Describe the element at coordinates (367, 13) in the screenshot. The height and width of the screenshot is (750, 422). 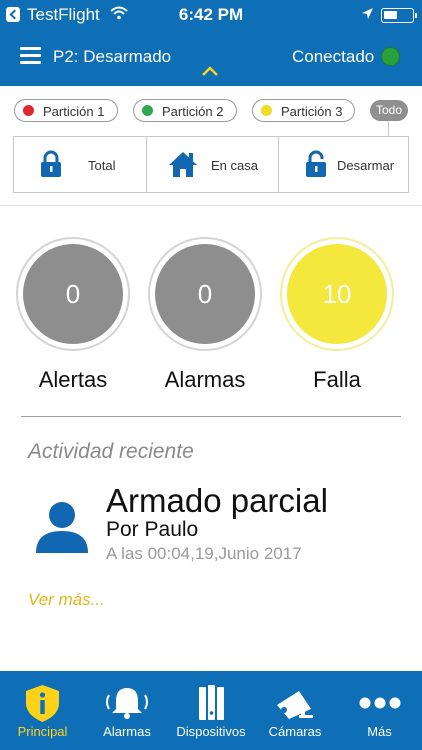
I see `location-arrow-icon` at that location.